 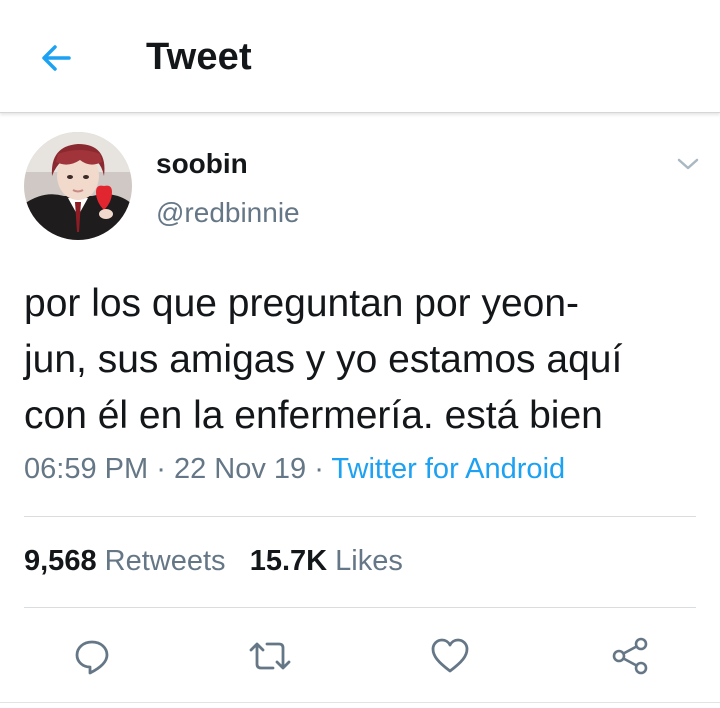 I want to click on retweet-button, so click(x=270, y=656).